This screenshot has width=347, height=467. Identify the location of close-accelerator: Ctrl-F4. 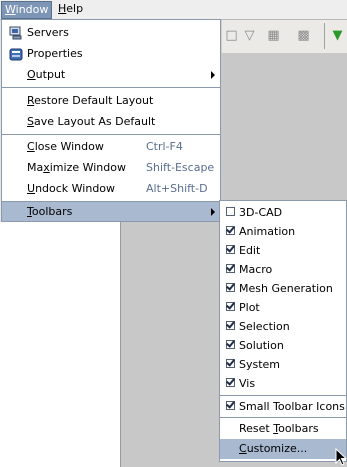
(164, 146).